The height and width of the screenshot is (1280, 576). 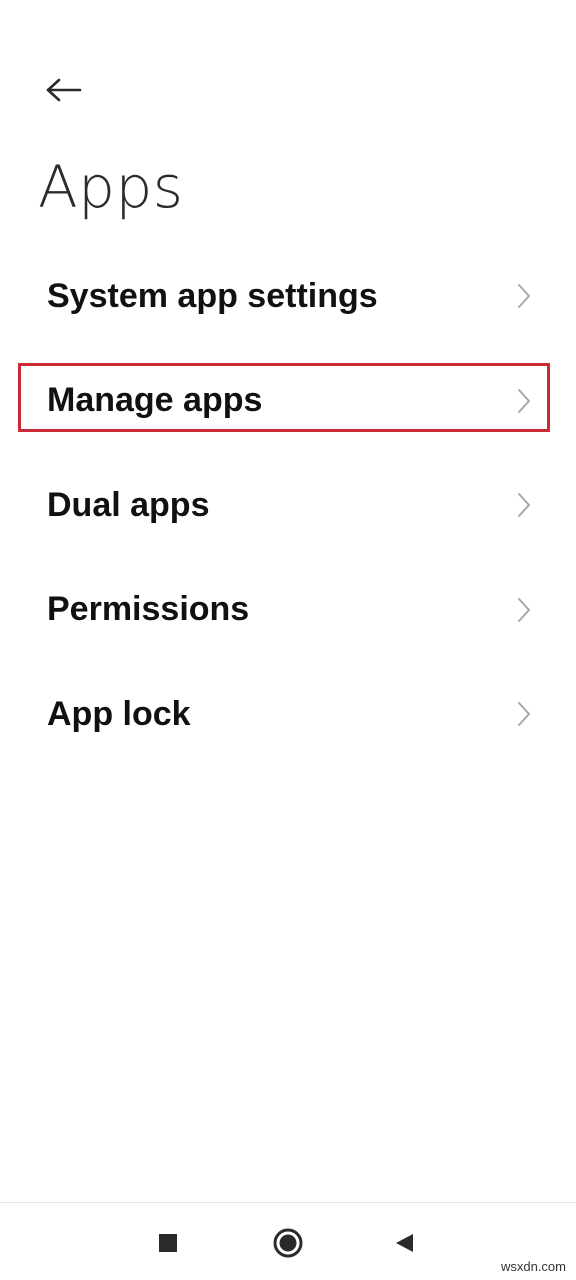 I want to click on arrow-left-icon, so click(x=64, y=90).